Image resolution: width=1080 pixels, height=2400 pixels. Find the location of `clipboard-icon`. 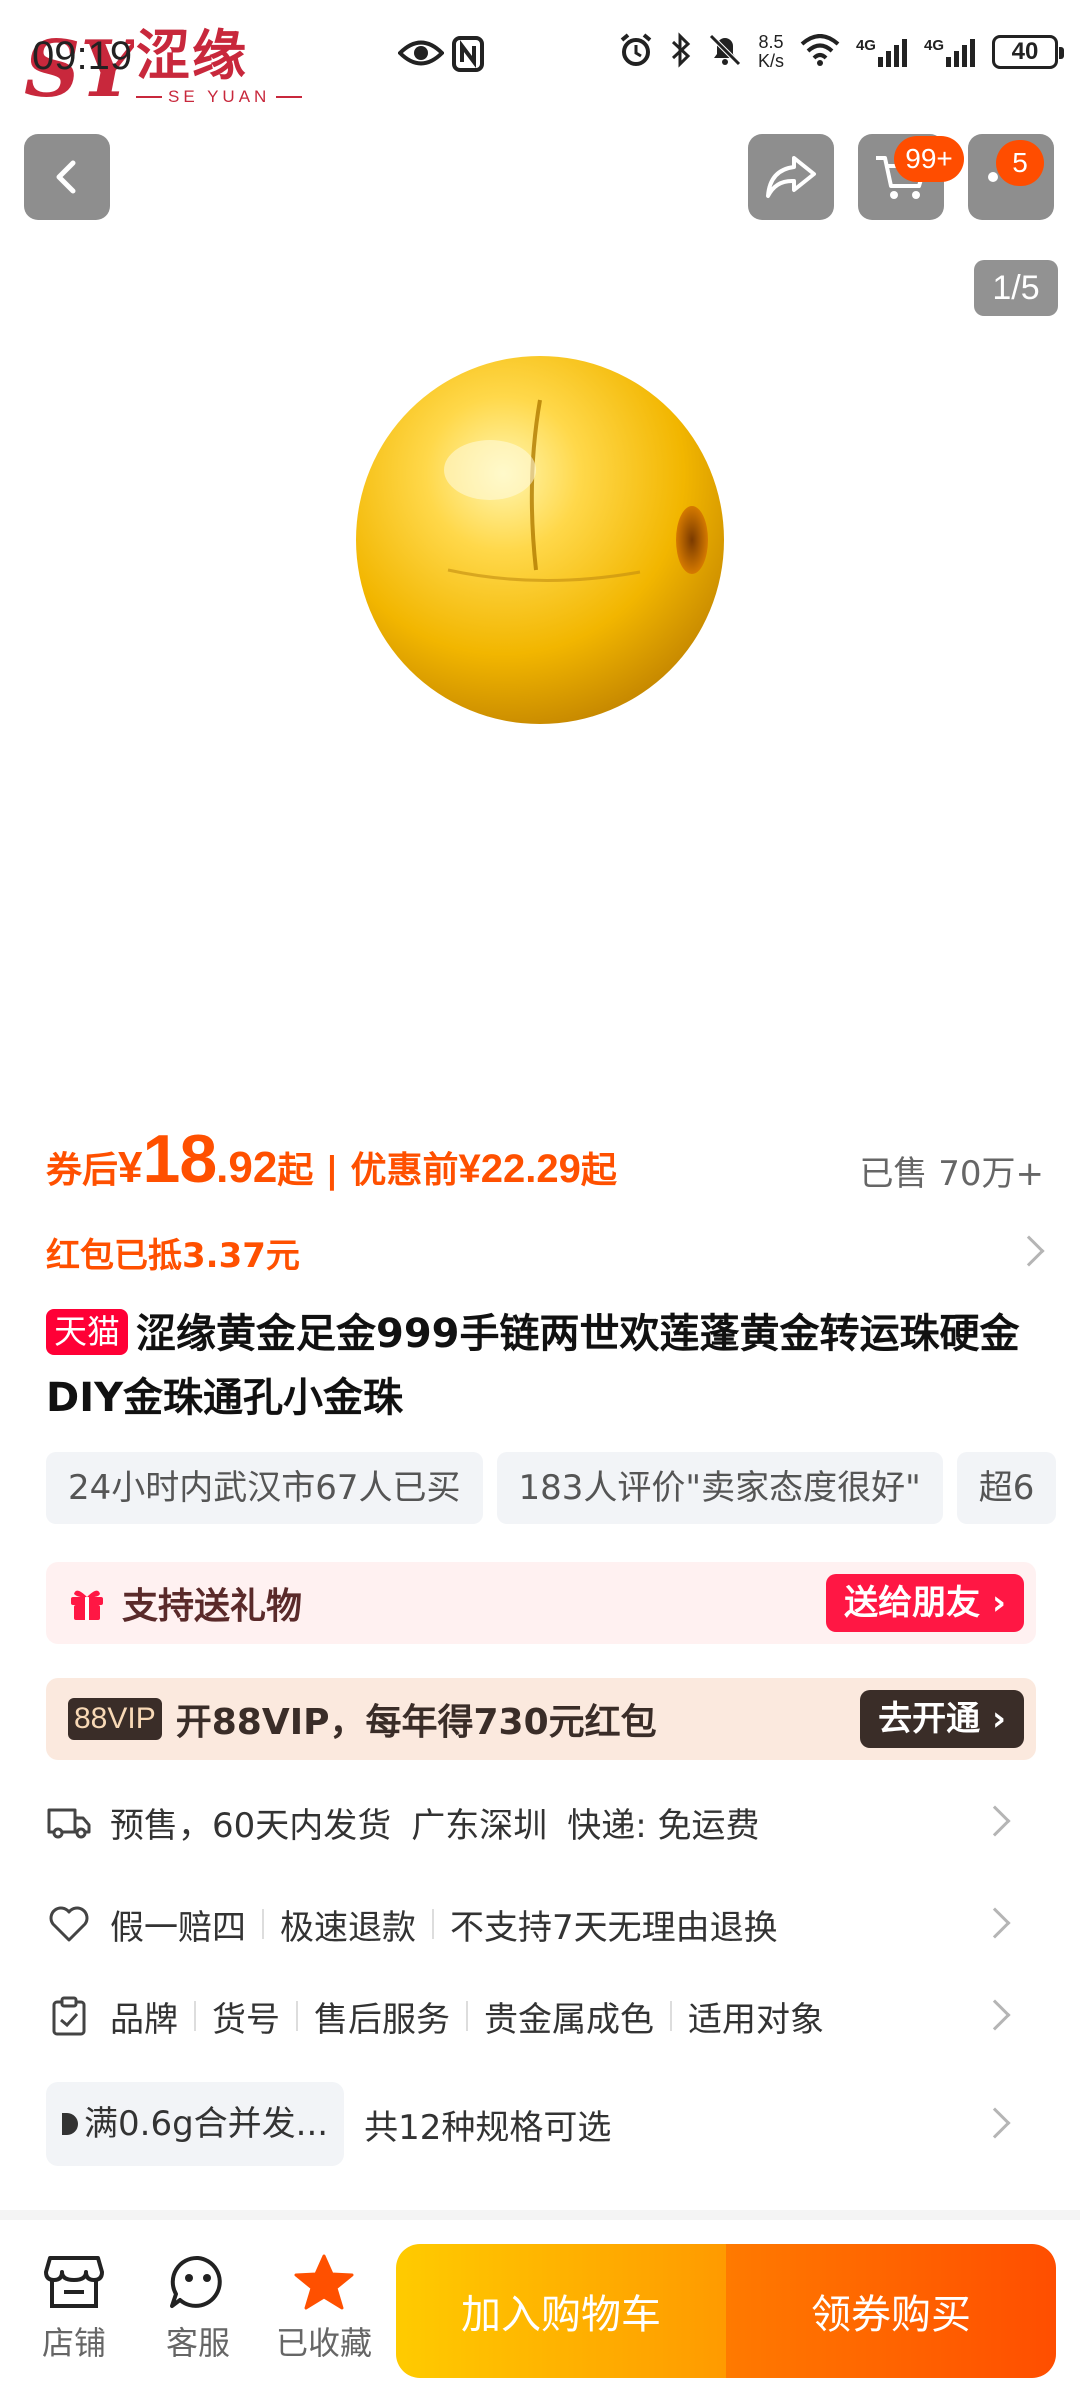

clipboard-icon is located at coordinates (69, 2016).